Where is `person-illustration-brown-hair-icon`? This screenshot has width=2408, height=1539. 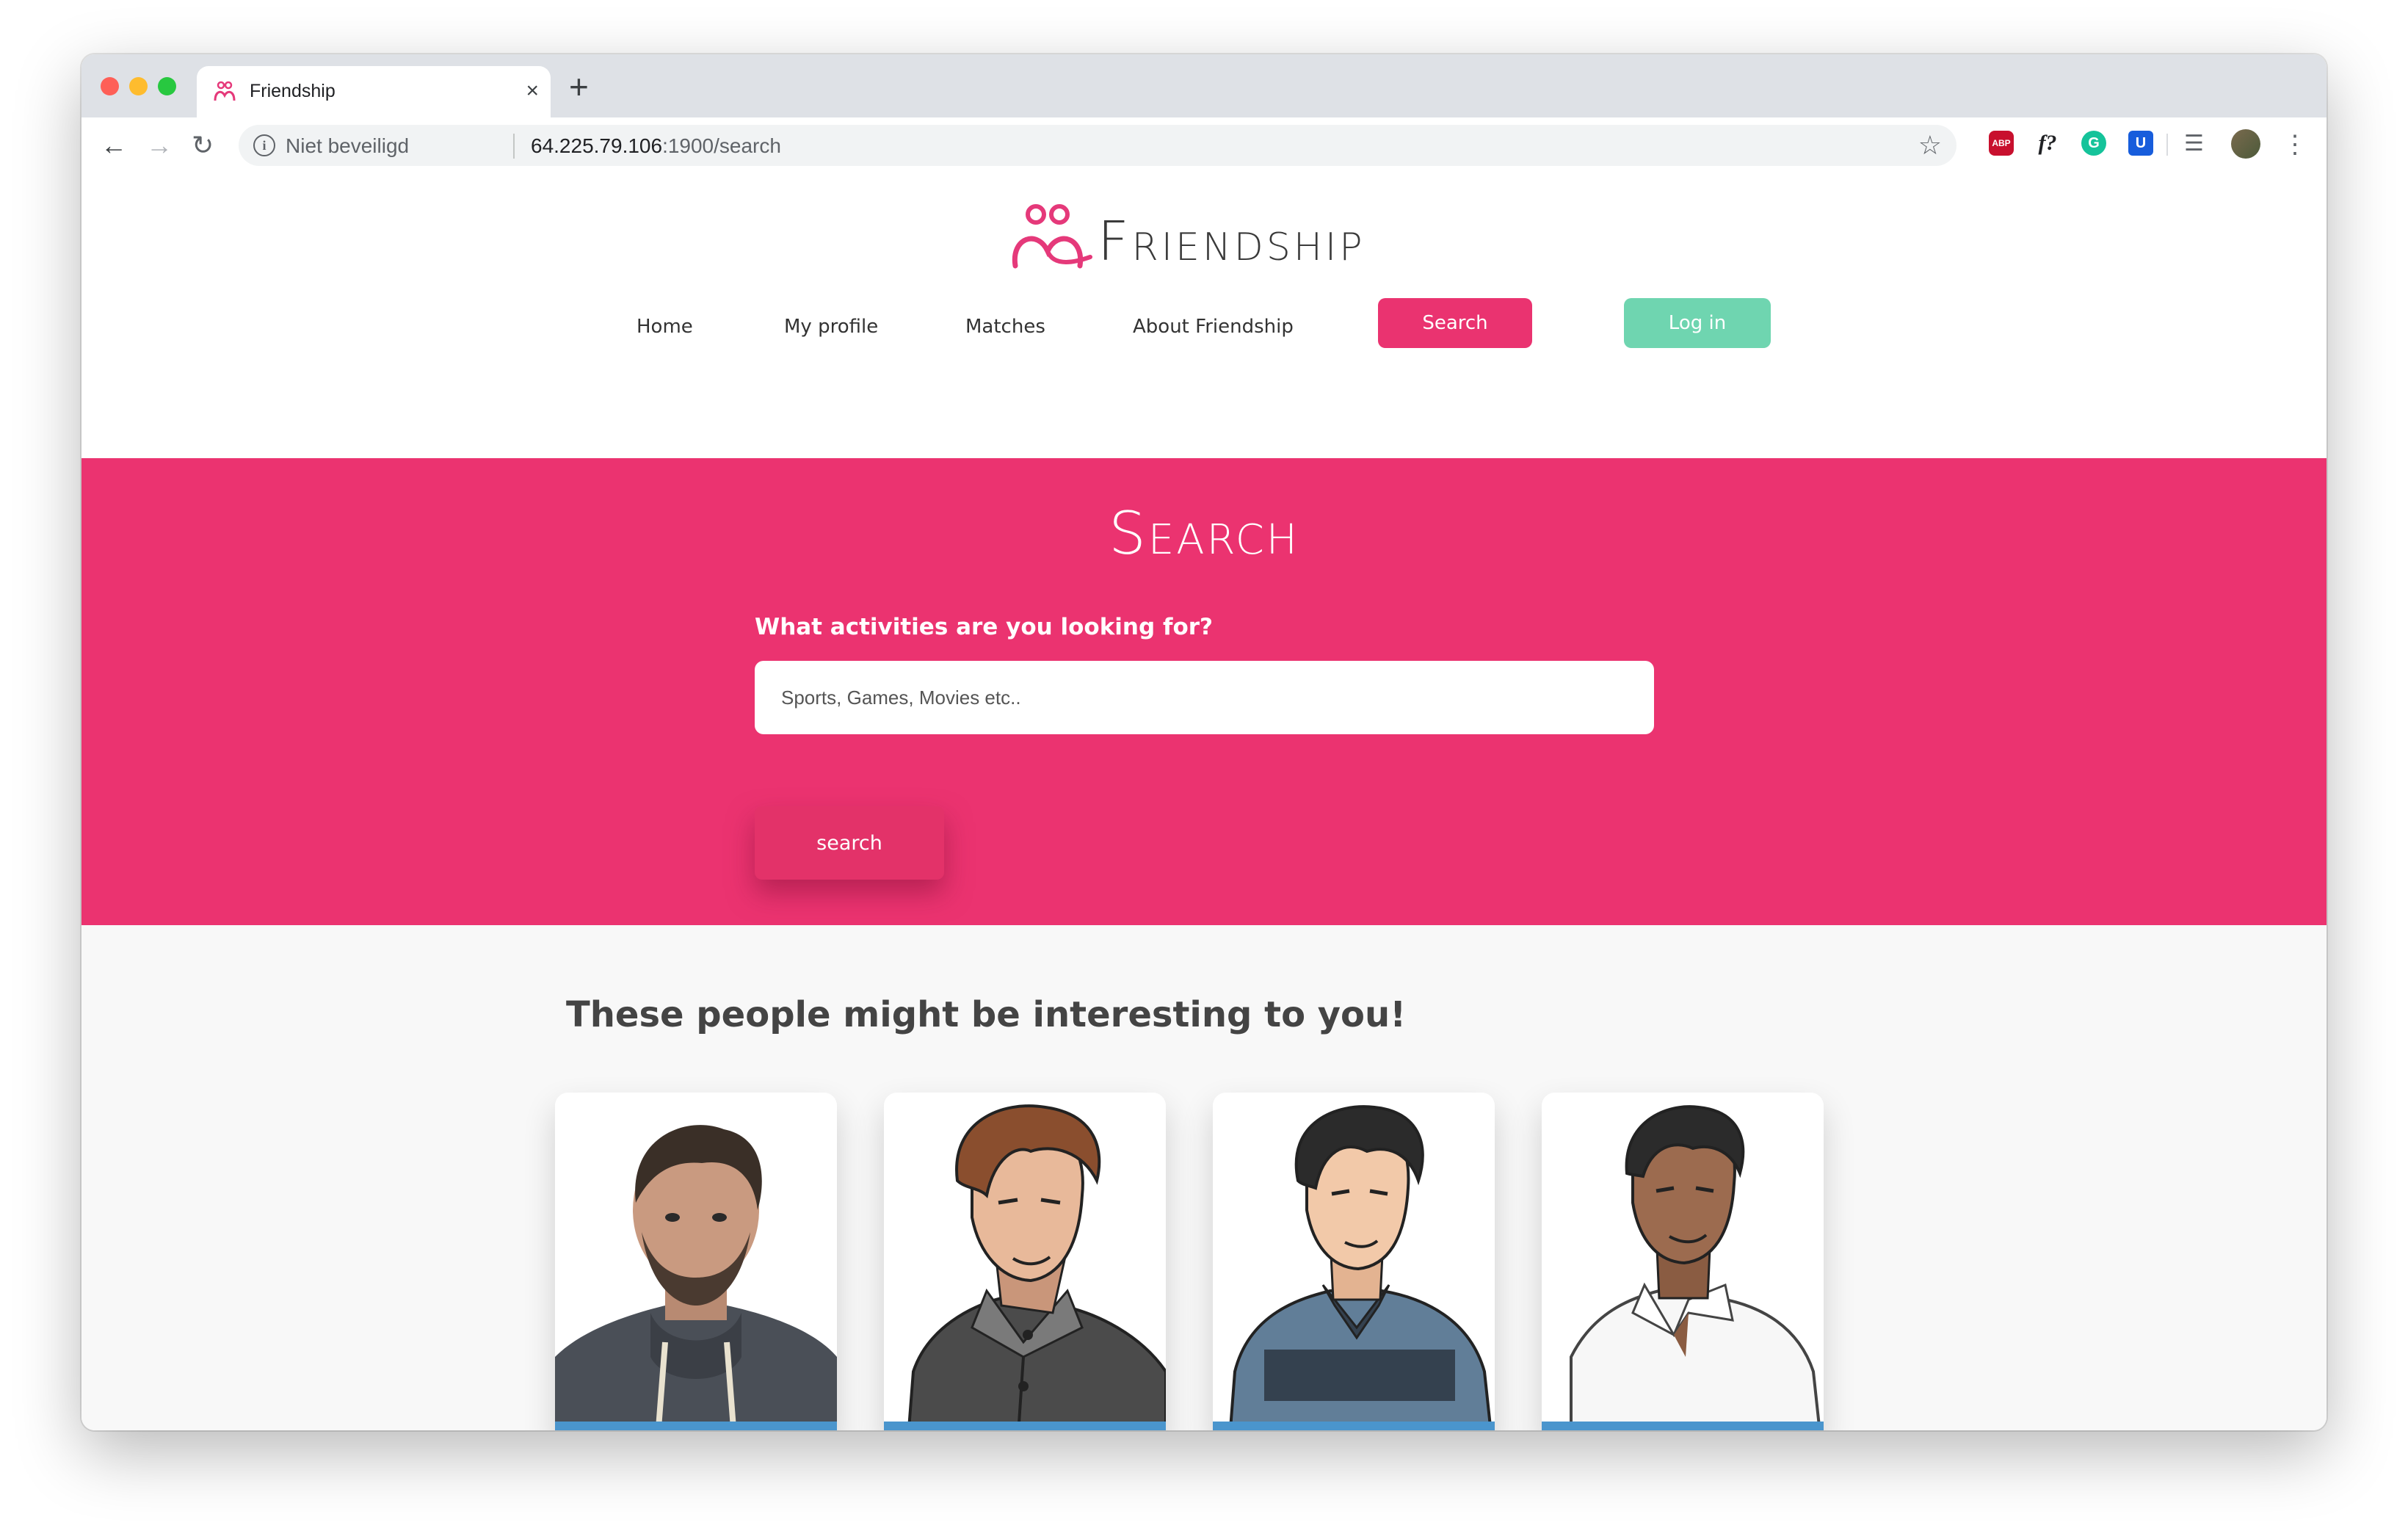
person-illustration-brown-hair-icon is located at coordinates (1025, 1261).